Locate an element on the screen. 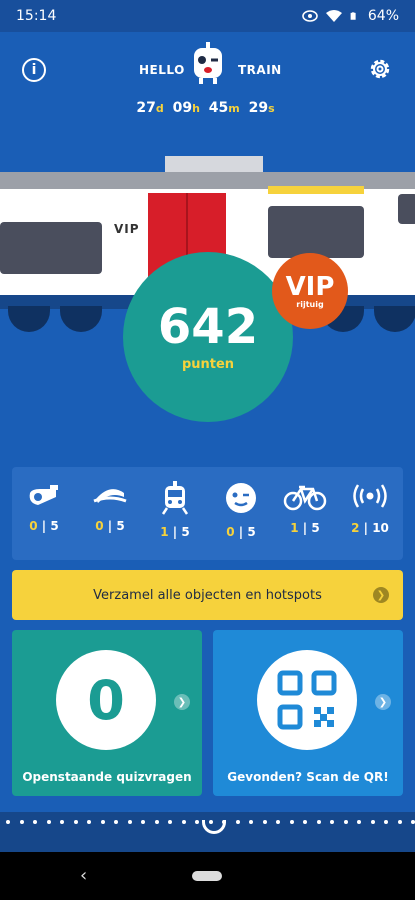  gear-icon is located at coordinates (380, 69).